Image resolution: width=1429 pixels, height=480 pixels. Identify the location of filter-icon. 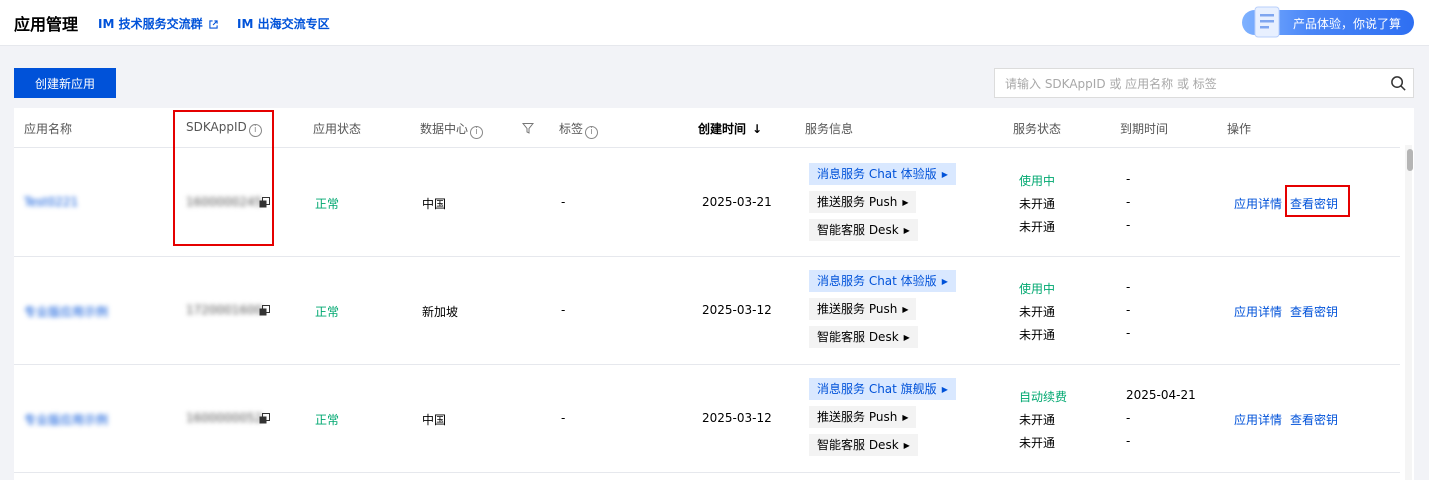
(528, 128).